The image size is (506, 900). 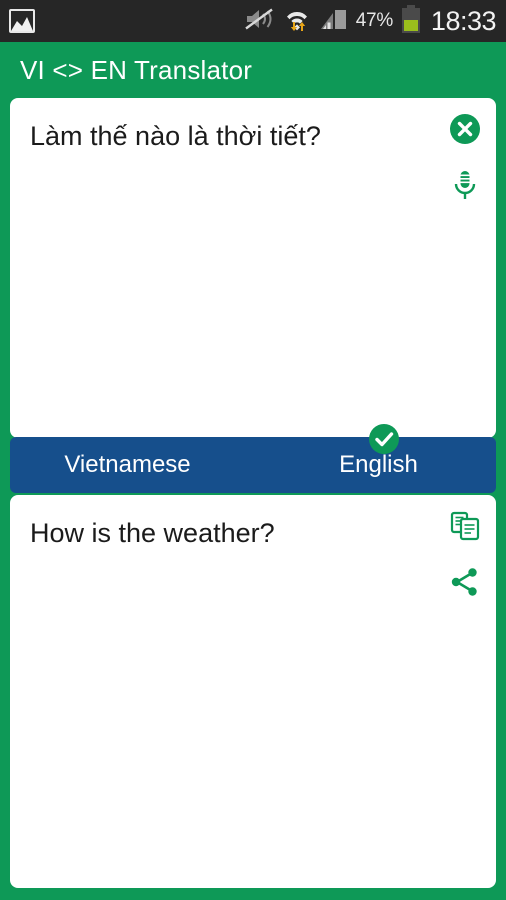 I want to click on battery-percent-label: 47%, so click(x=374, y=20).